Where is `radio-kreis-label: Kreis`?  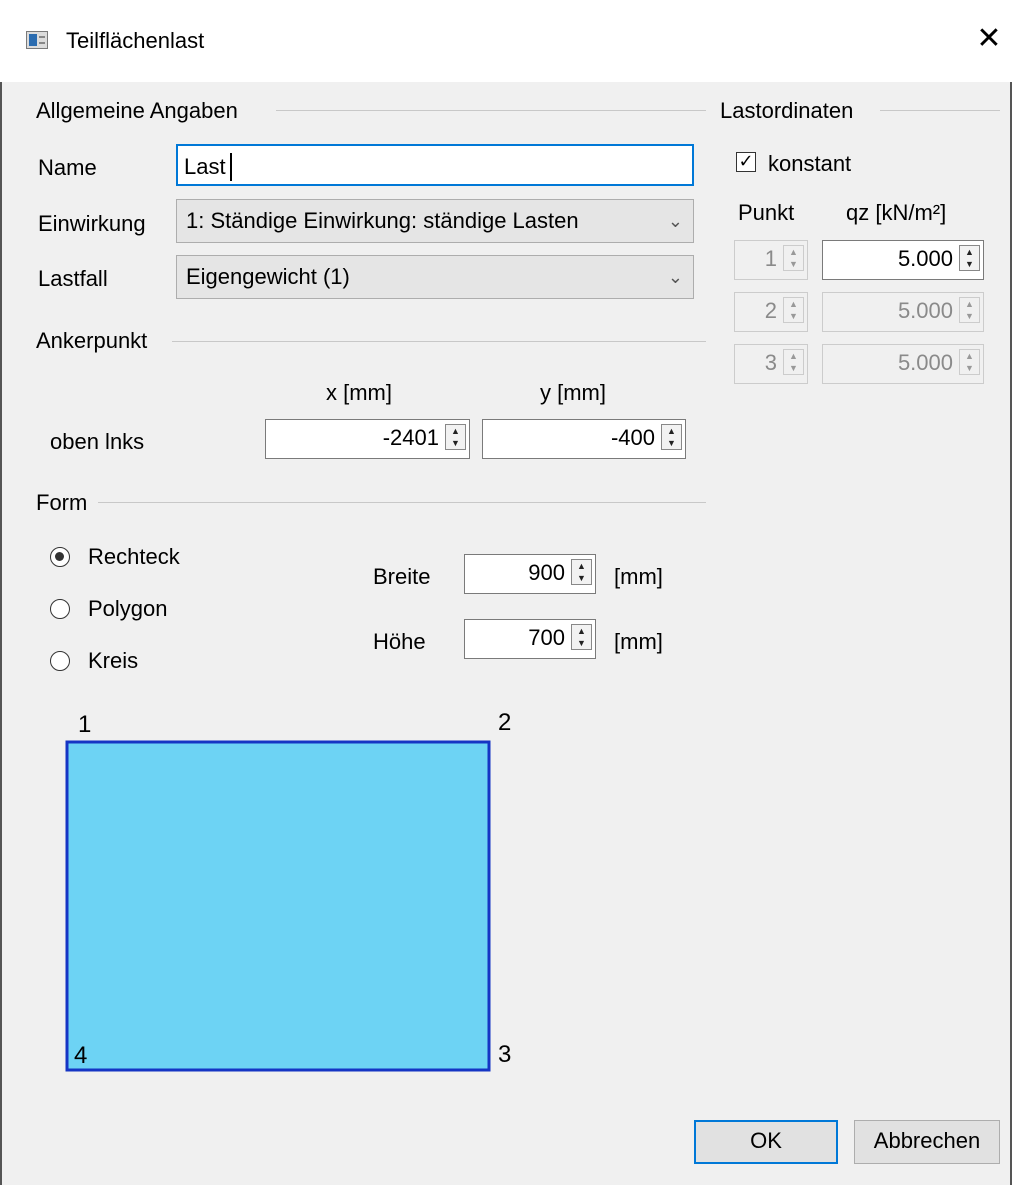 radio-kreis-label: Kreis is located at coordinates (113, 661).